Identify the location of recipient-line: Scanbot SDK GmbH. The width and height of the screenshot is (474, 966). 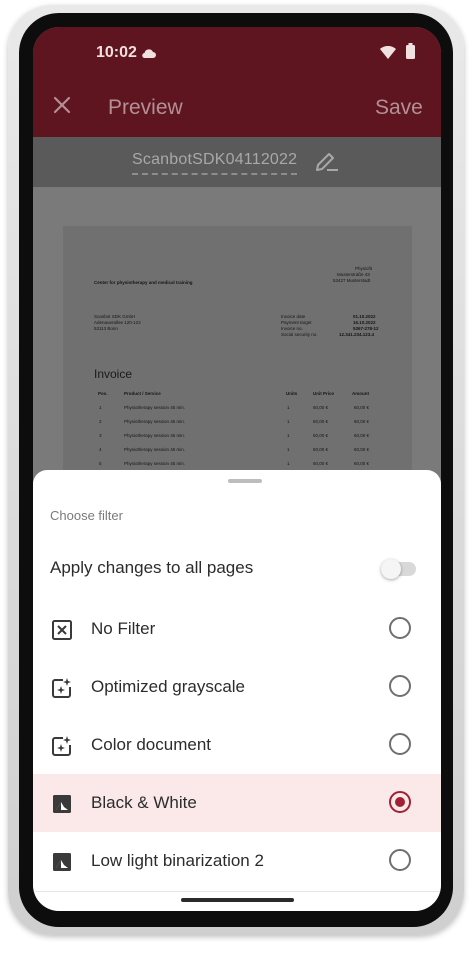
(115, 316).